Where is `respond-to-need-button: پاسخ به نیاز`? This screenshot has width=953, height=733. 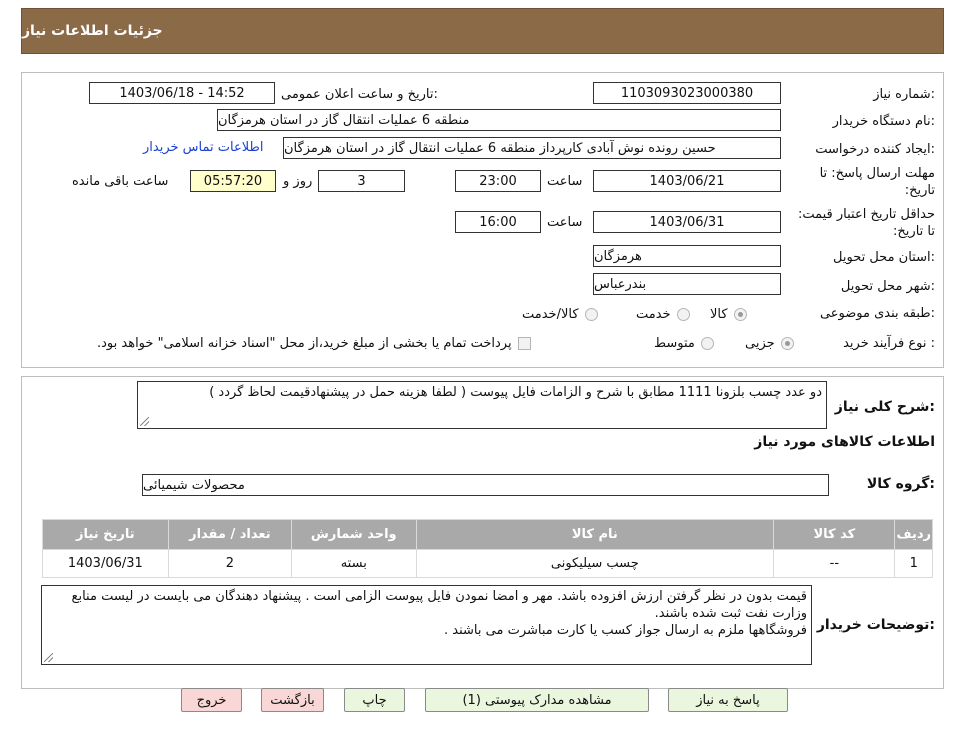
respond-to-need-button: پاسخ به نیاز is located at coordinates (728, 700).